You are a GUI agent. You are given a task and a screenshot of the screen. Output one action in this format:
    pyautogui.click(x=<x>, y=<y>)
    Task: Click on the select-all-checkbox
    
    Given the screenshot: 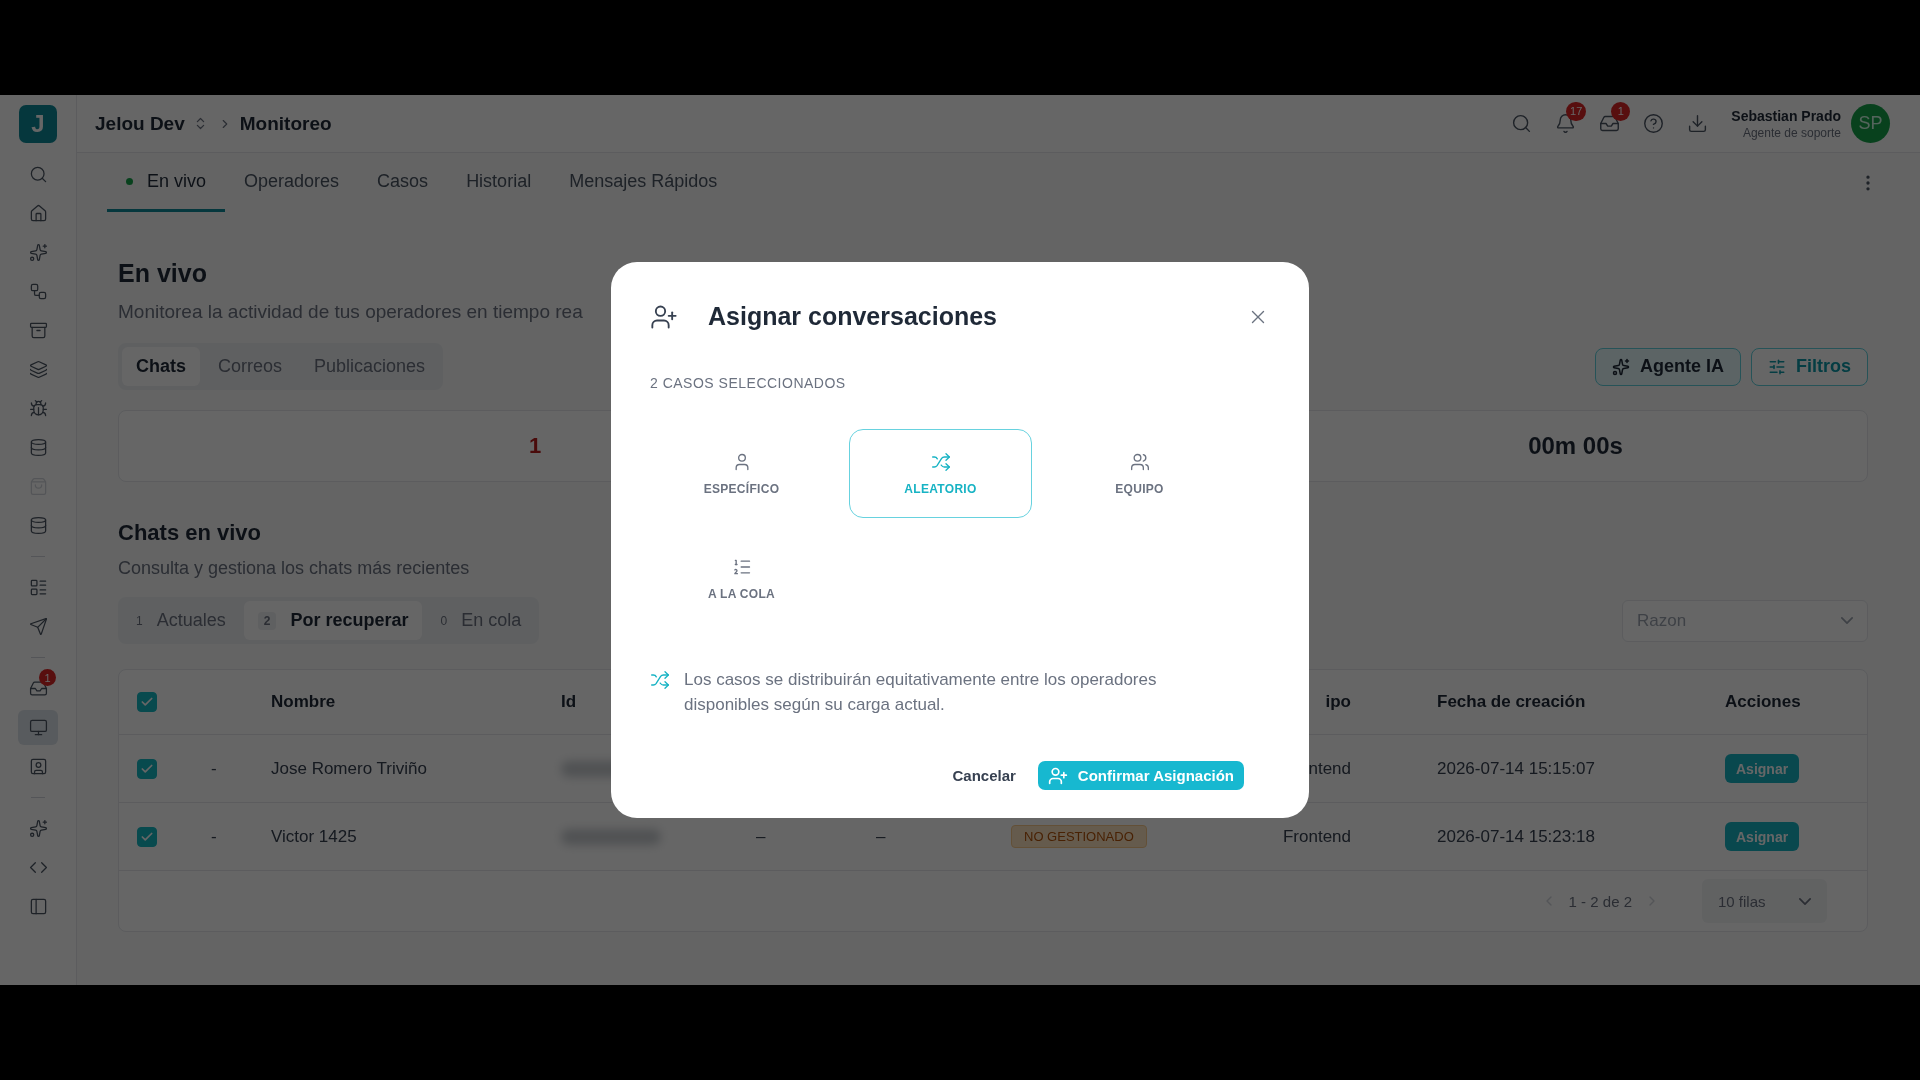 What is the action you would take?
    pyautogui.click(x=147, y=702)
    